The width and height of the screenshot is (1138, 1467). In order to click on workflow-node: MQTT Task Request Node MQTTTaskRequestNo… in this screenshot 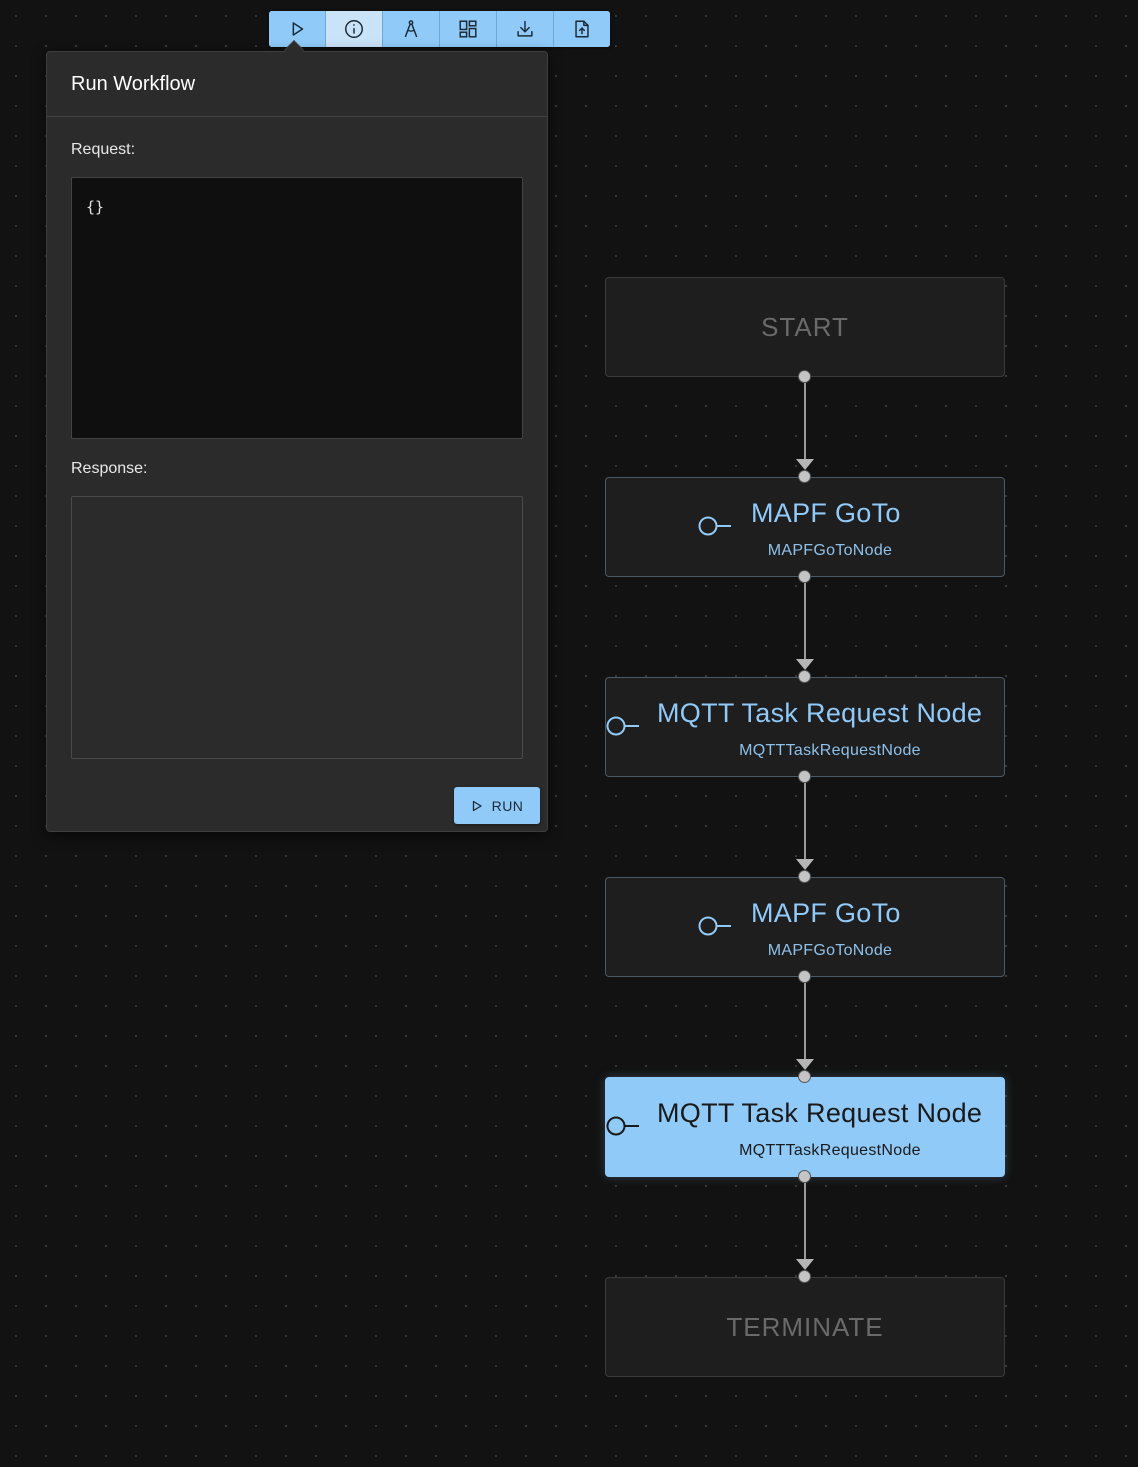, I will do `click(805, 727)`.